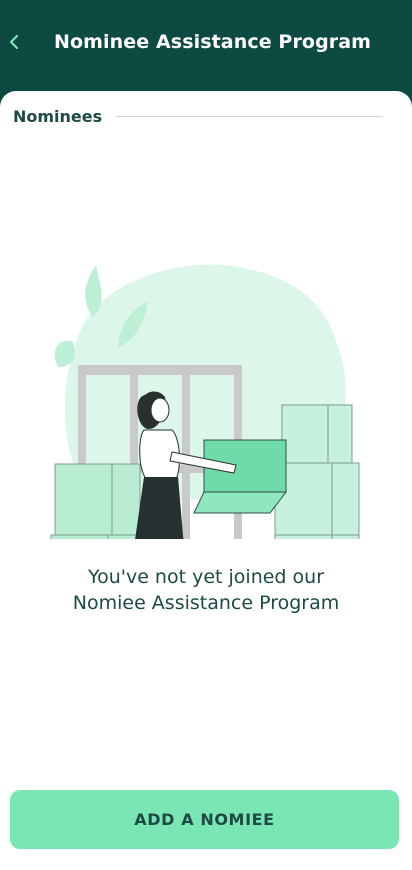 Image resolution: width=412 pixels, height=870 pixels. I want to click on section-label: Nominees, so click(58, 116).